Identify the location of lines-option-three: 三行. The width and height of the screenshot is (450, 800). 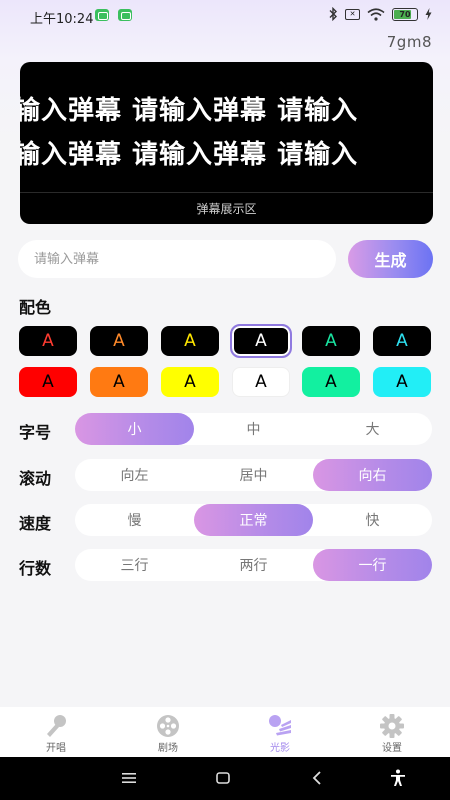
(134, 565).